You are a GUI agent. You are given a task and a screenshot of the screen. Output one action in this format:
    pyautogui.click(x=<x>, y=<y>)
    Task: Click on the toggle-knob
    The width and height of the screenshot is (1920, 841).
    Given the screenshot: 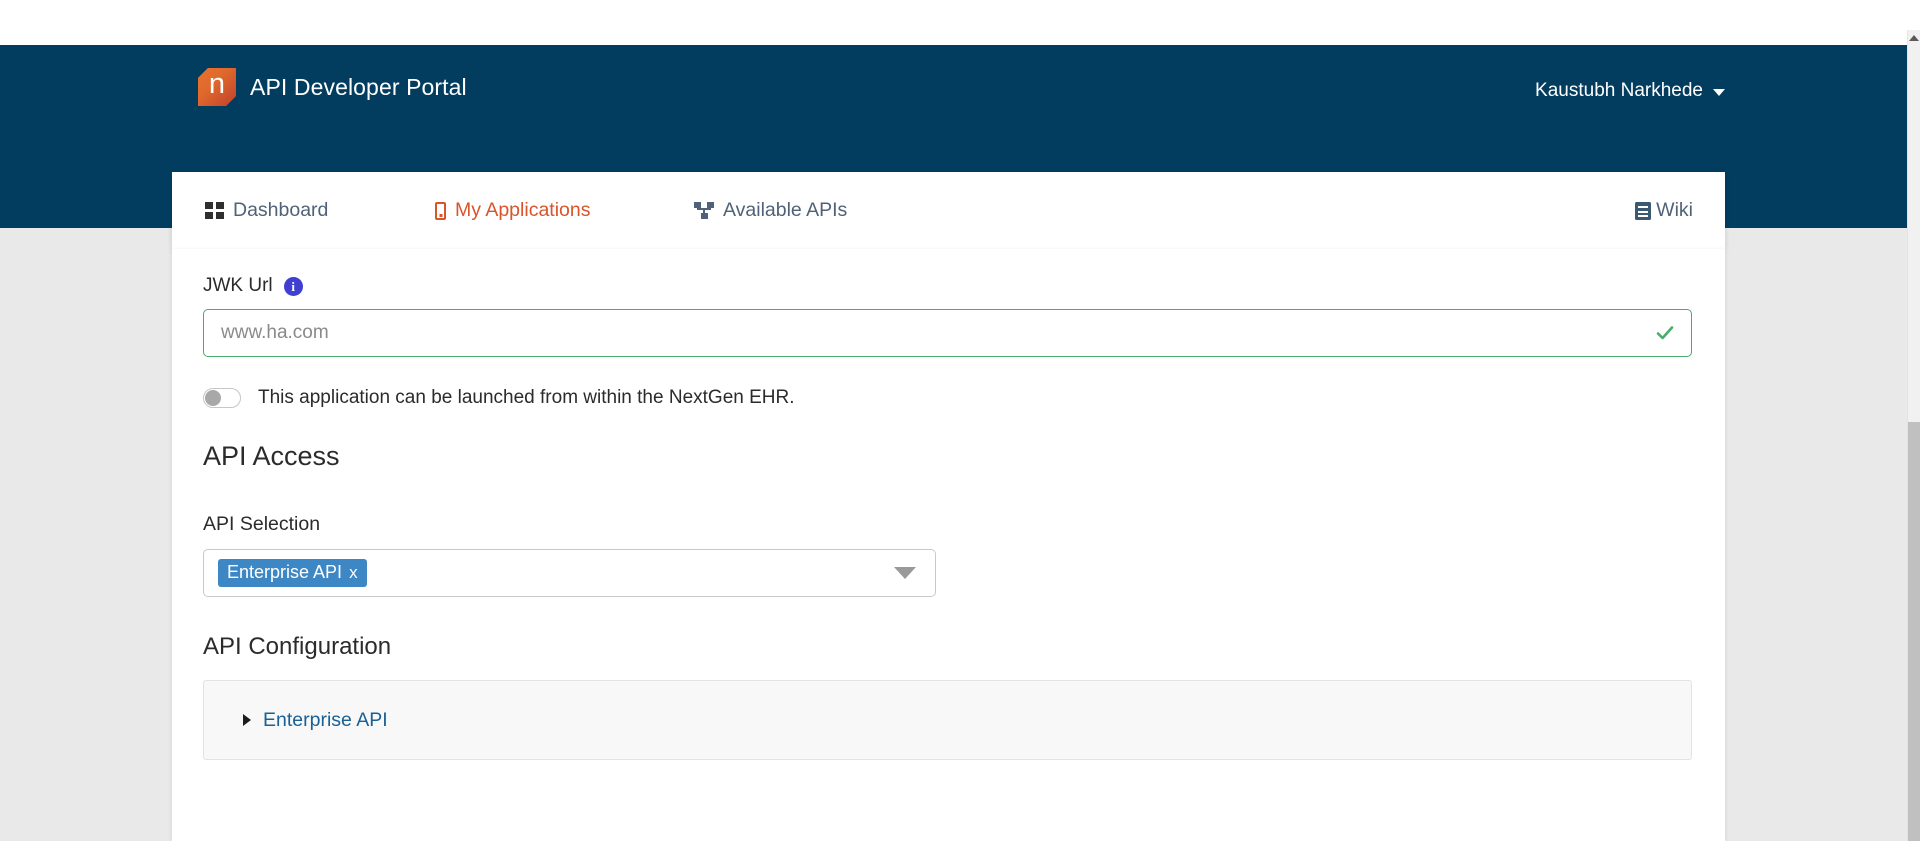 What is the action you would take?
    pyautogui.click(x=213, y=398)
    